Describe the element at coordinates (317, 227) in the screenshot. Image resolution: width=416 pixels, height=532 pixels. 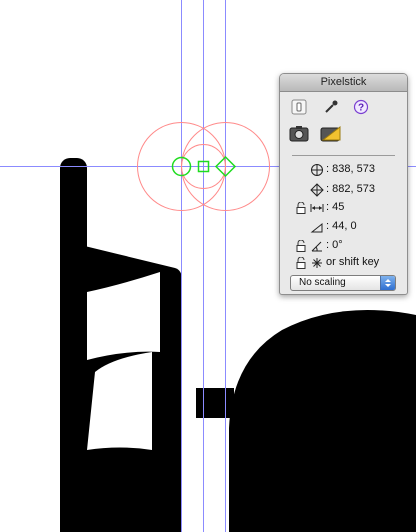
I see `slope-triangle-icon` at that location.